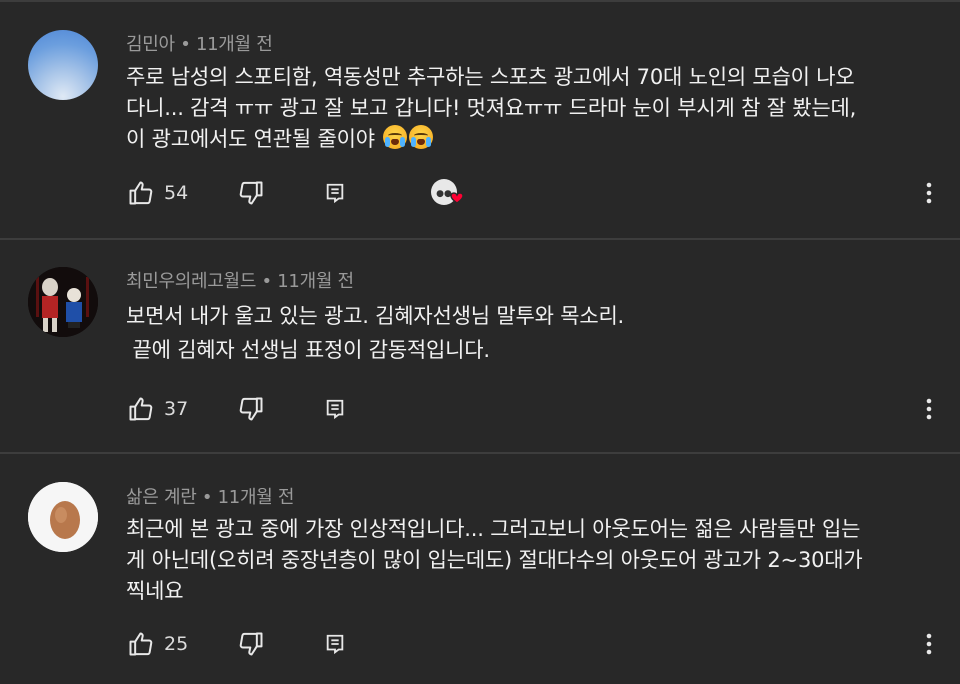  Describe the element at coordinates (155, 591) in the screenshot. I see `comment-line: 찍네요` at that location.